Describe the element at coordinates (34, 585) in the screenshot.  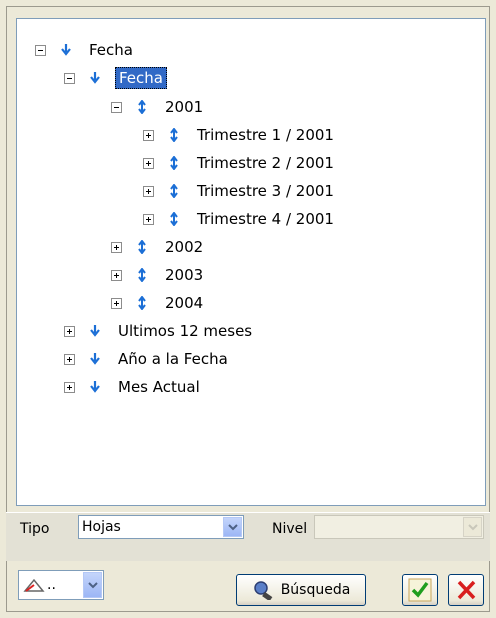
I see `drawing-tool-icon` at that location.